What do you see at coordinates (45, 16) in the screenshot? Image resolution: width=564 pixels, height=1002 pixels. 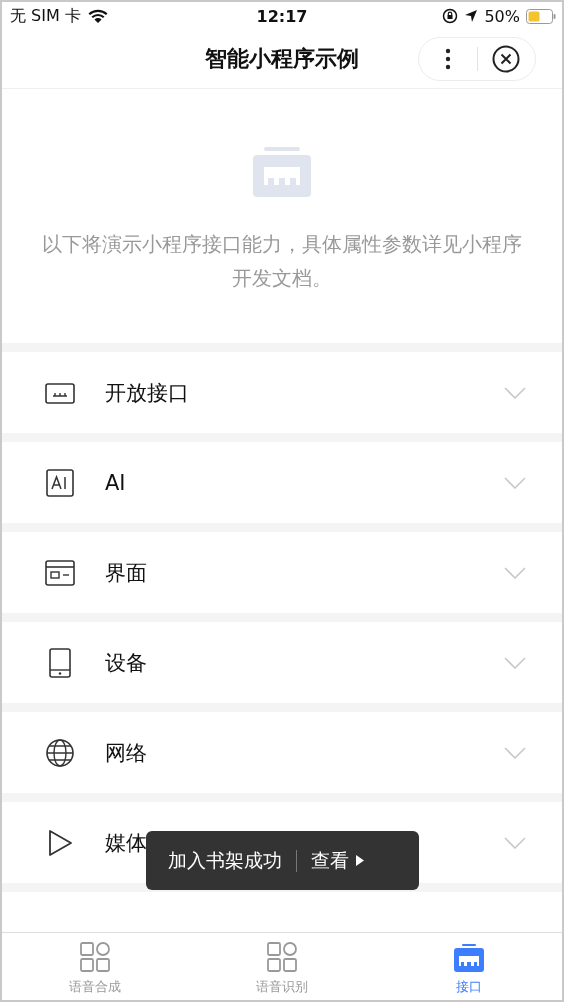 I see `carrier-label: 无 SIM 卡` at bounding box center [45, 16].